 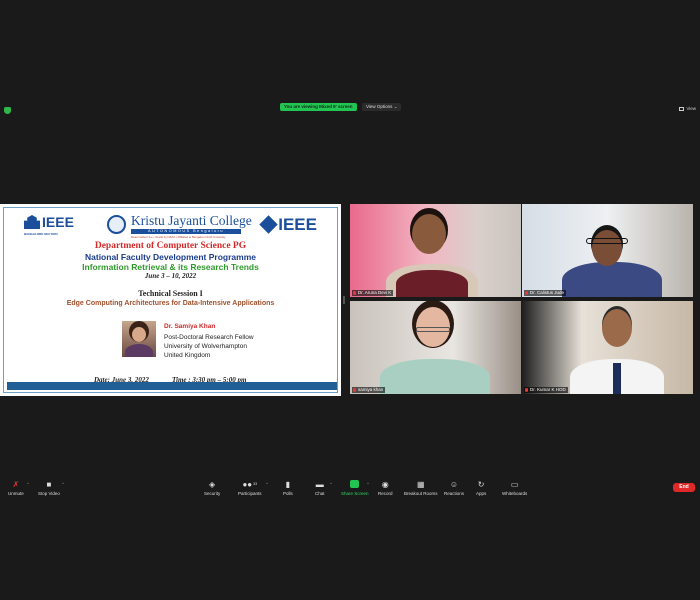 I want to click on security-label: Security, so click(x=212, y=493).